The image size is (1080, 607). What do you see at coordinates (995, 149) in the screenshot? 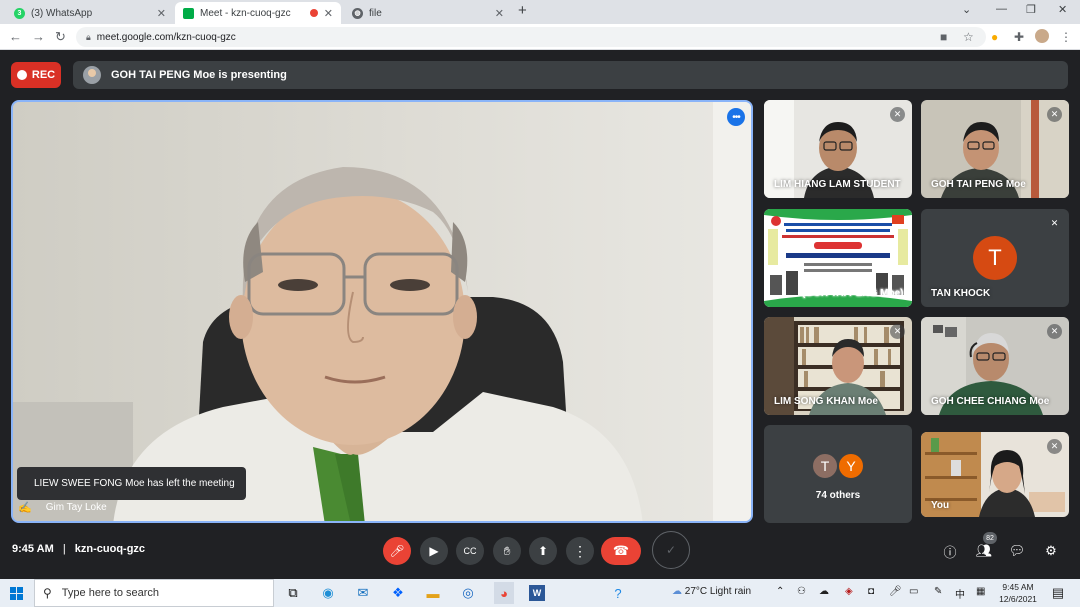
I see `participant-tile: ✕ GOH TAI PENG Moe` at bounding box center [995, 149].